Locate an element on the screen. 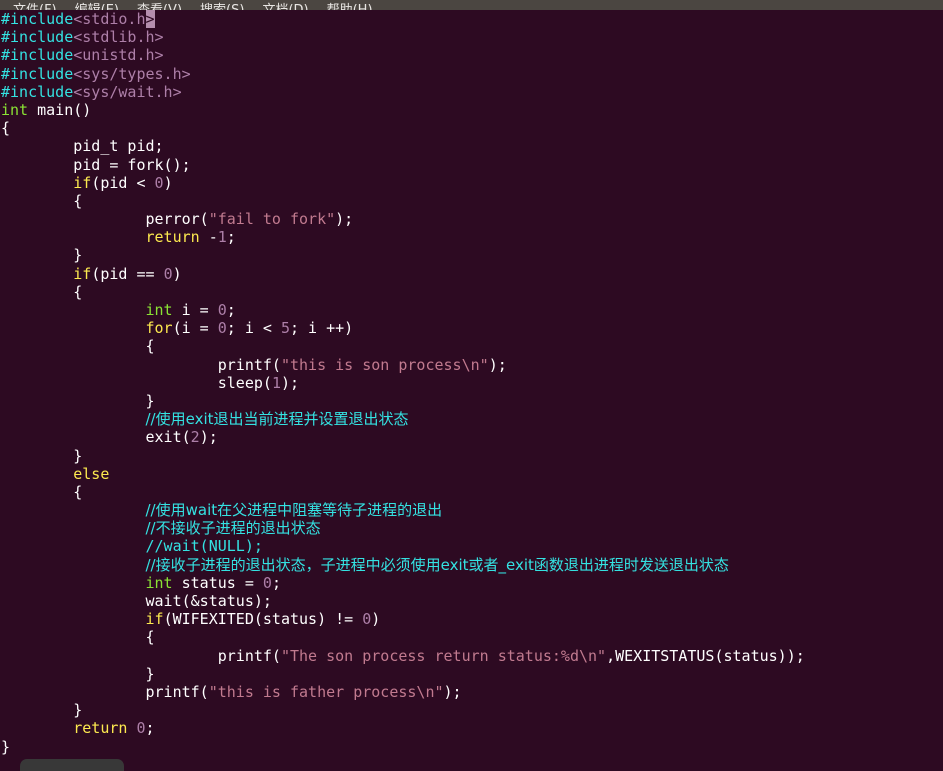 Image resolution: width=943 pixels, height=771 pixels. token-plain: (pid == is located at coordinates (127, 273).